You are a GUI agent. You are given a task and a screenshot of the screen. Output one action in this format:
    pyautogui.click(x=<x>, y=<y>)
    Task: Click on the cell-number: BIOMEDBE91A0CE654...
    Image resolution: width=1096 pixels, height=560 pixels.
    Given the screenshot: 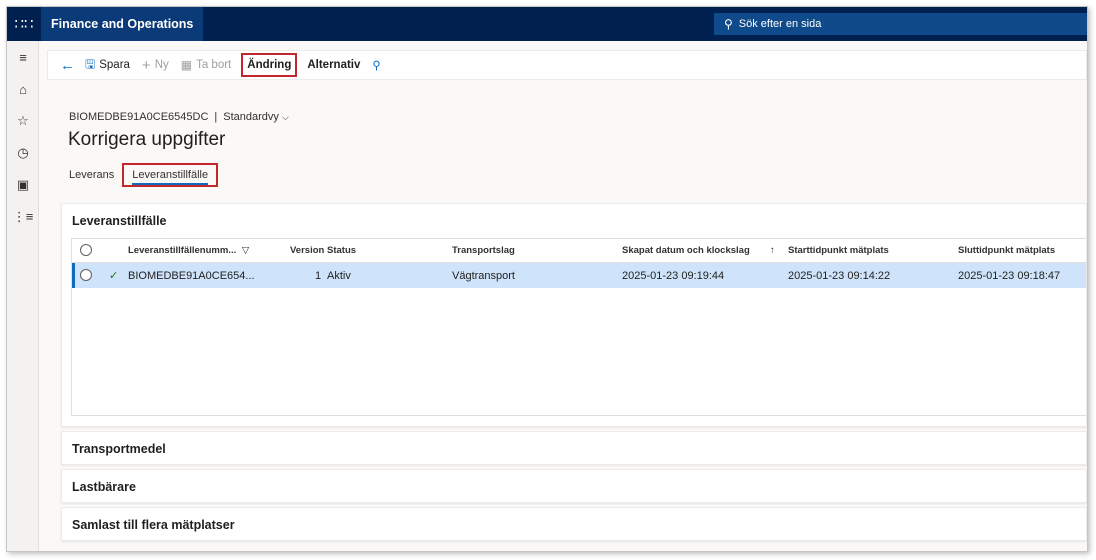 What is the action you would take?
    pyautogui.click(x=191, y=276)
    